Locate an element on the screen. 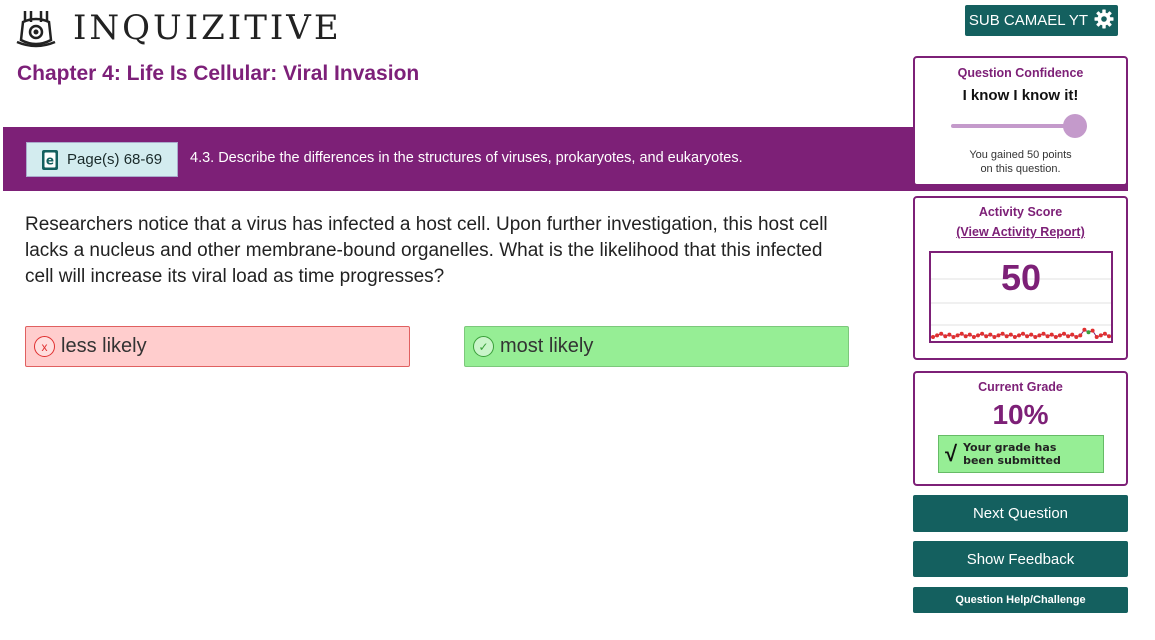  page-reference-button: e Page(s) 68-69 is located at coordinates (102, 159).